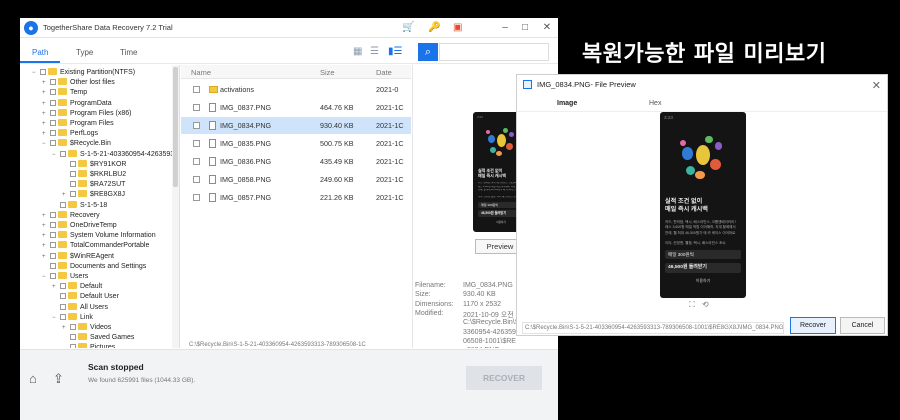  Describe the element at coordinates (494, 52) in the screenshot. I see `search-input` at that location.